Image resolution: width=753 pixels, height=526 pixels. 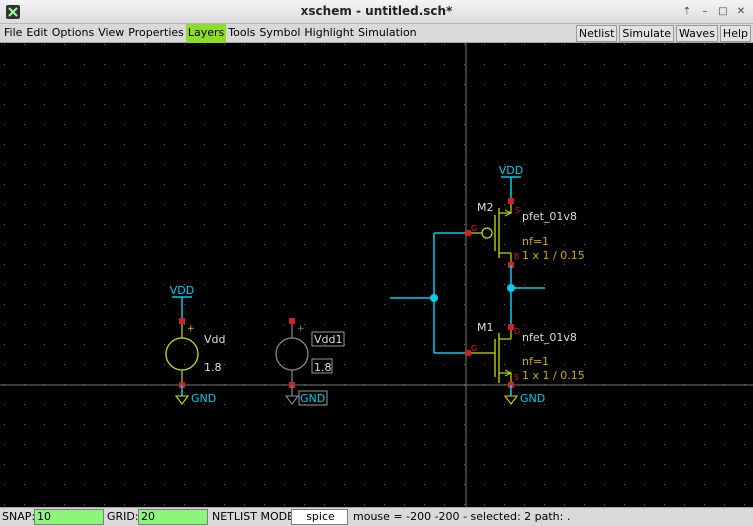 What do you see at coordinates (206, 33) in the screenshot?
I see `menu-layers: Layers` at bounding box center [206, 33].